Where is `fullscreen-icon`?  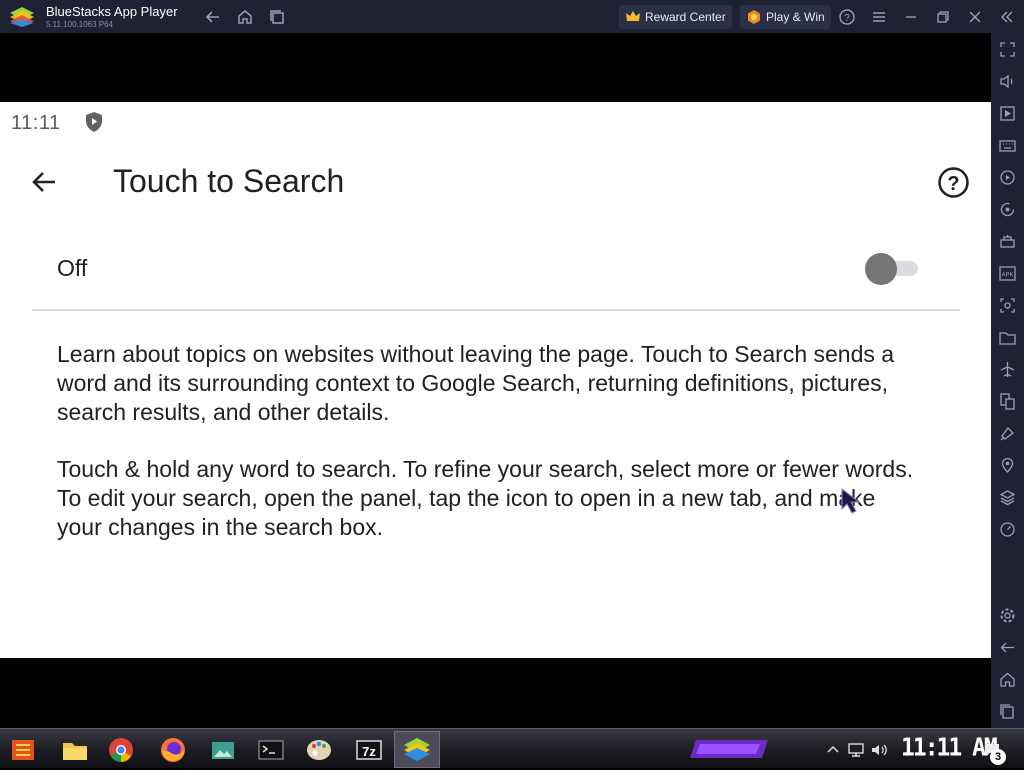
fullscreen-icon is located at coordinates (1007, 49).